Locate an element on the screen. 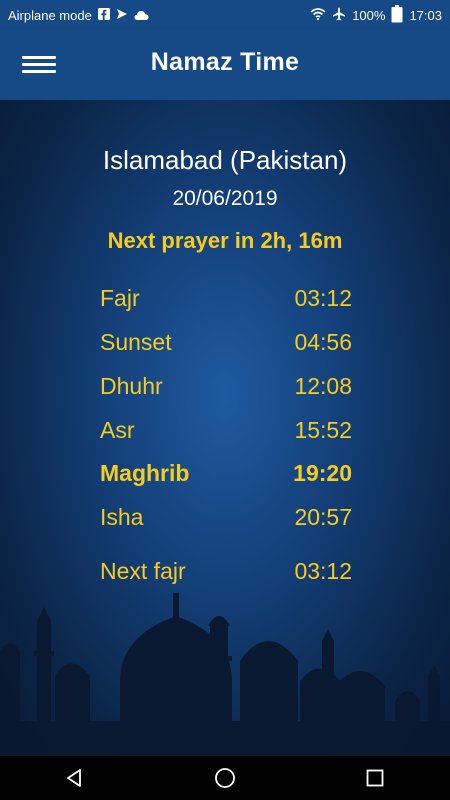 The height and width of the screenshot is (800, 450). date-label: 20/06/2019 is located at coordinates (225, 198).